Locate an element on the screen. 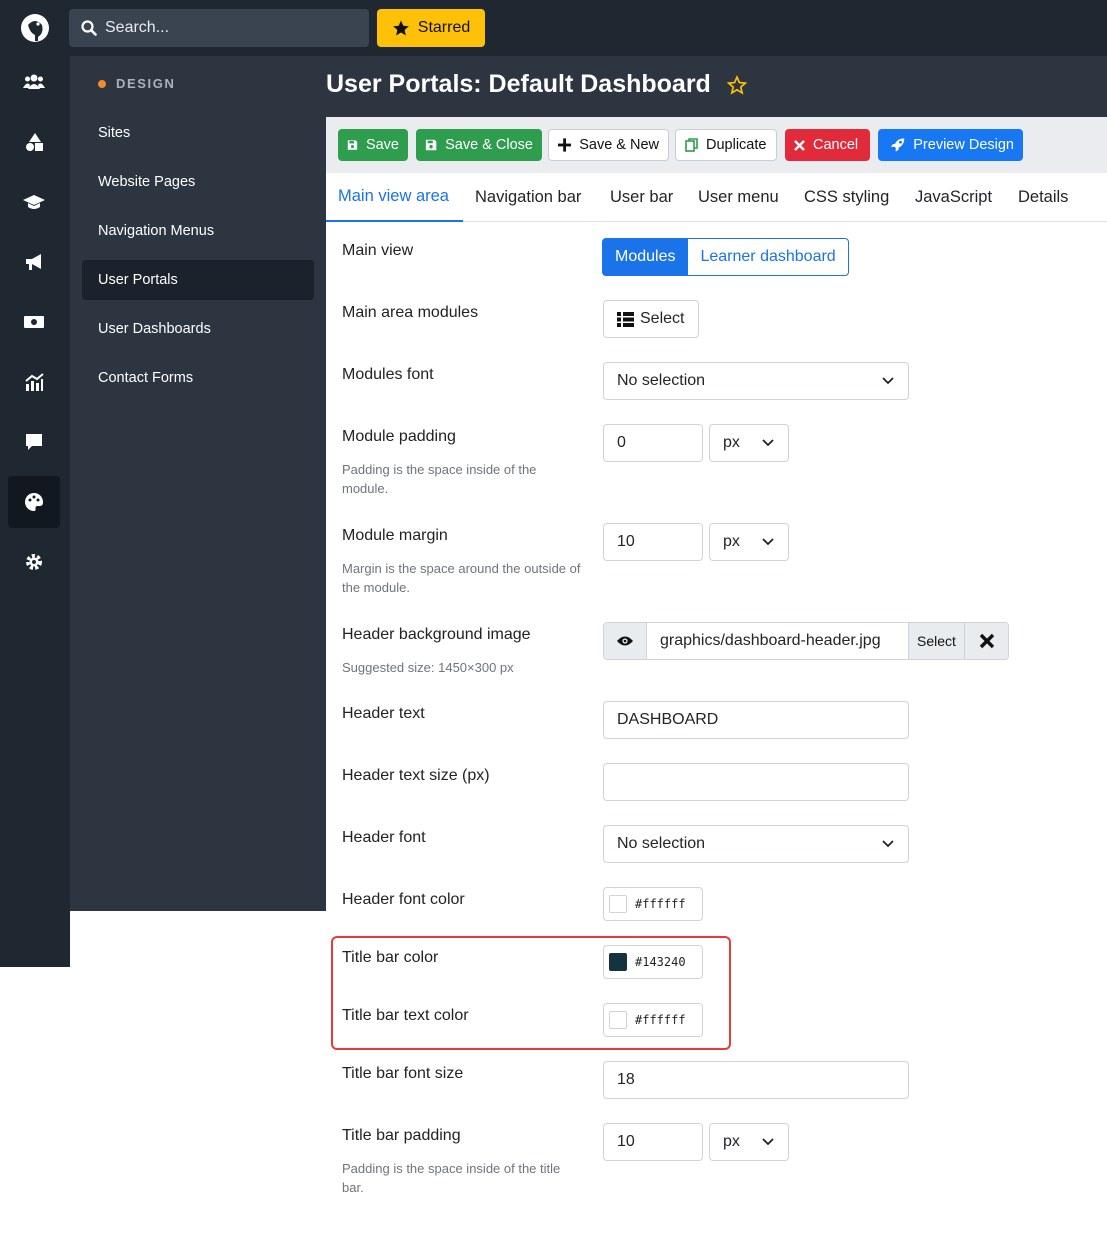 This screenshot has width=1107, height=1250. list-icon is located at coordinates (625, 319).